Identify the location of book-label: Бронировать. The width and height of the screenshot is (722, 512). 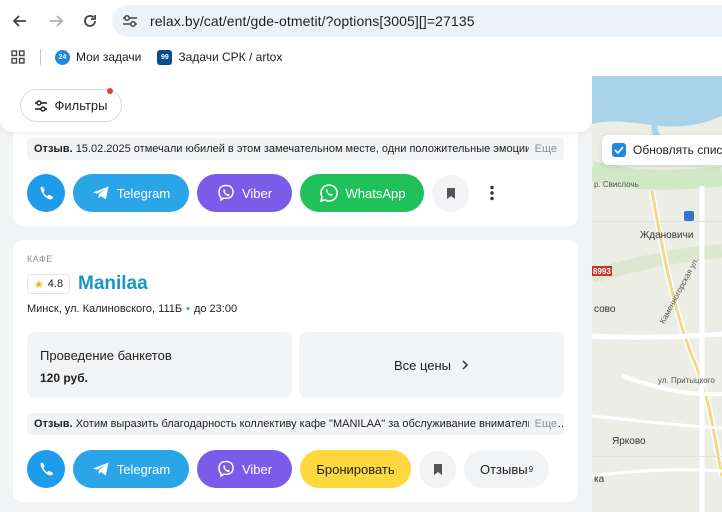
(355, 469).